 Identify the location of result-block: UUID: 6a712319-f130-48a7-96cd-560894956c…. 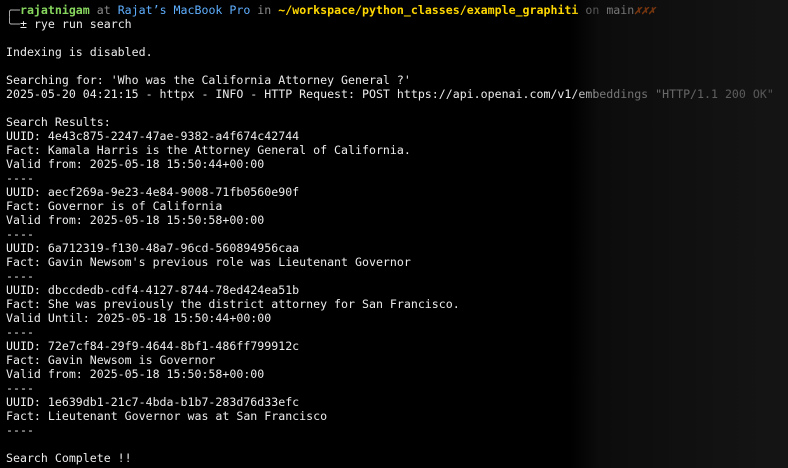
(394, 262).